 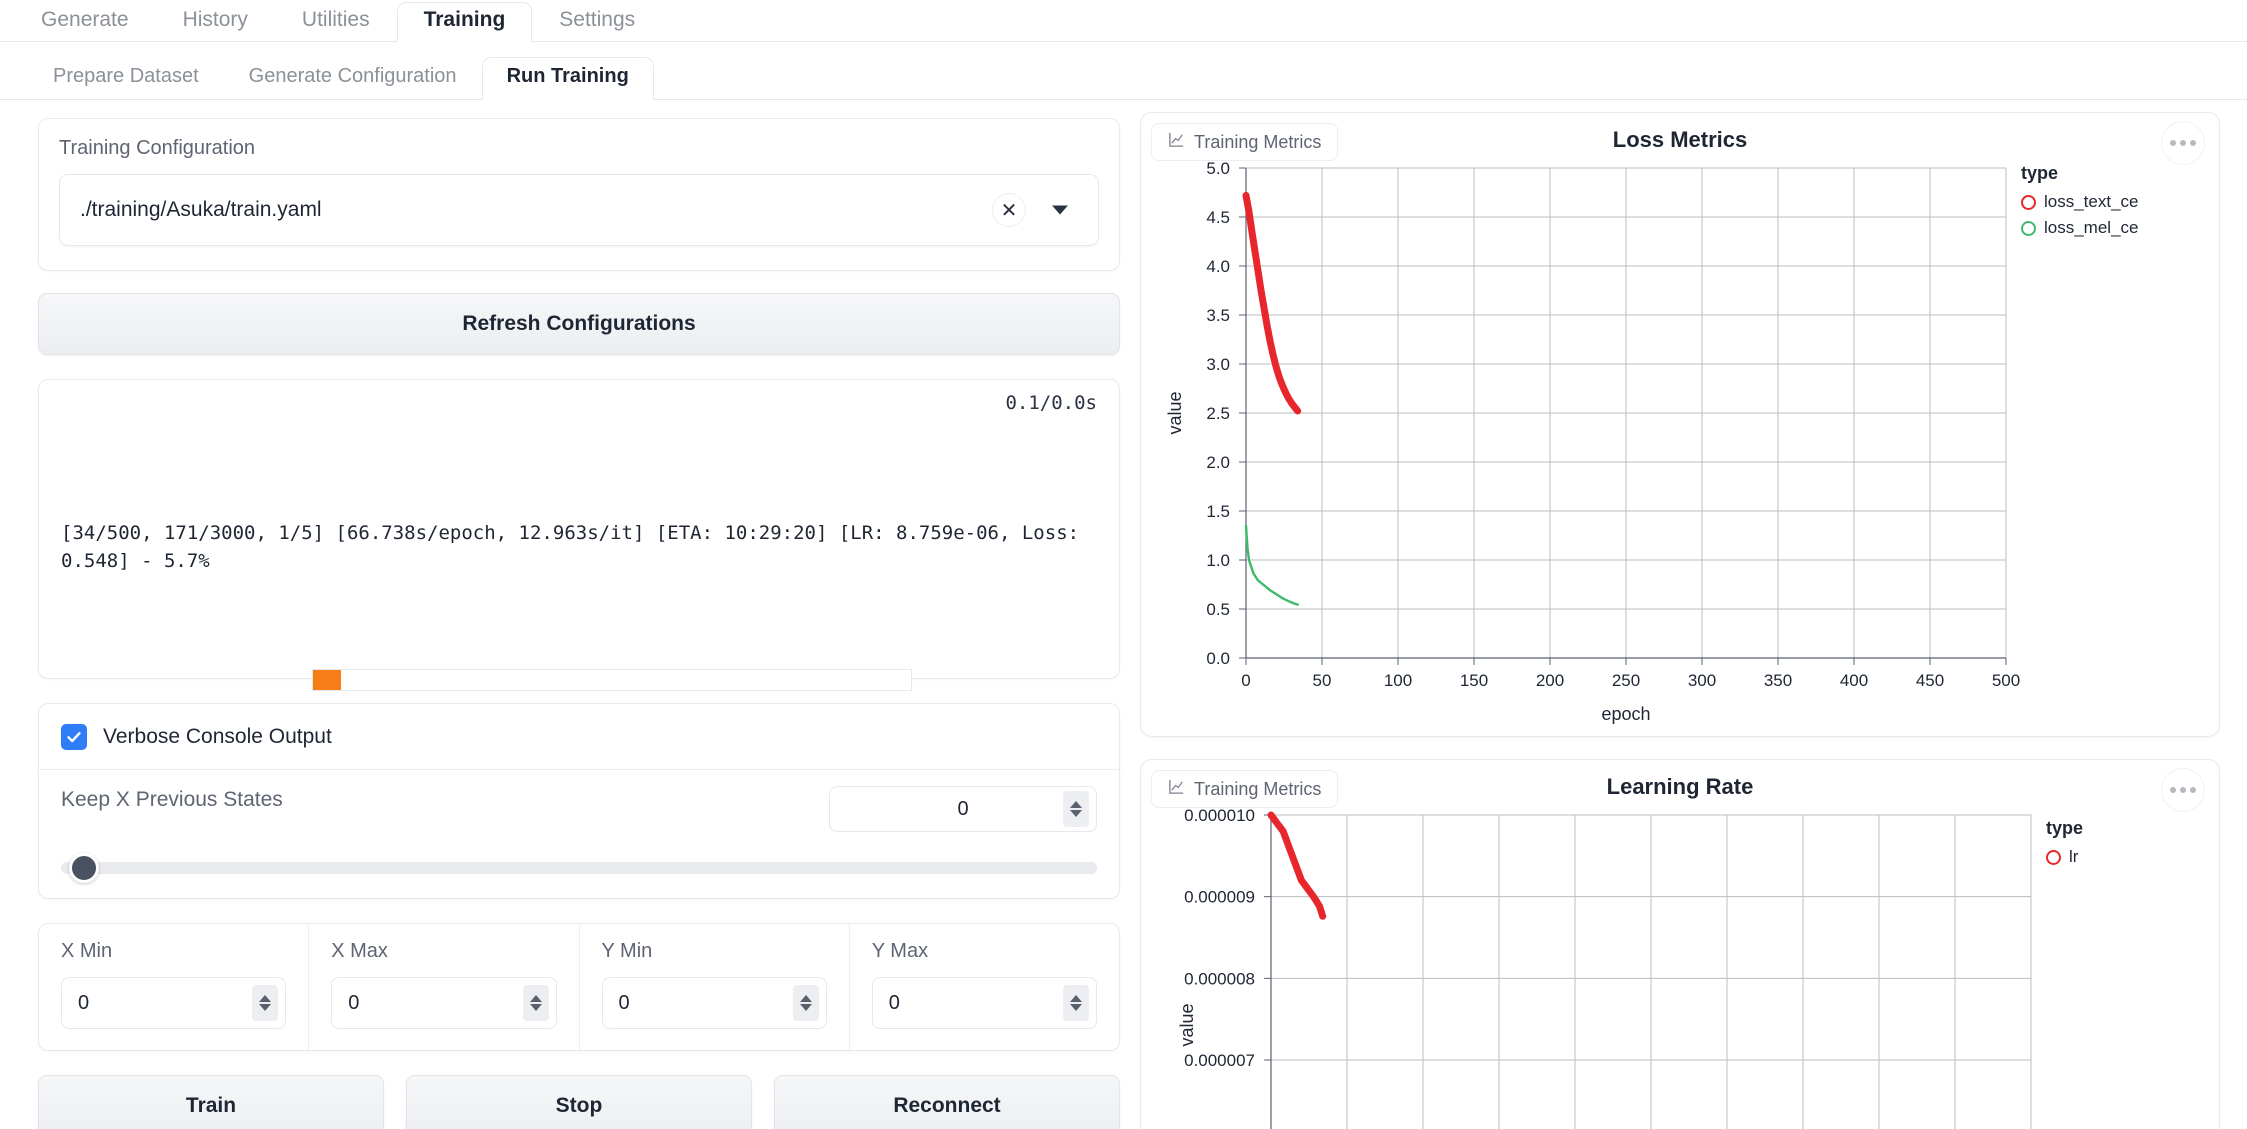 What do you see at coordinates (1398, 680) in the screenshot?
I see `svg-text: 100` at bounding box center [1398, 680].